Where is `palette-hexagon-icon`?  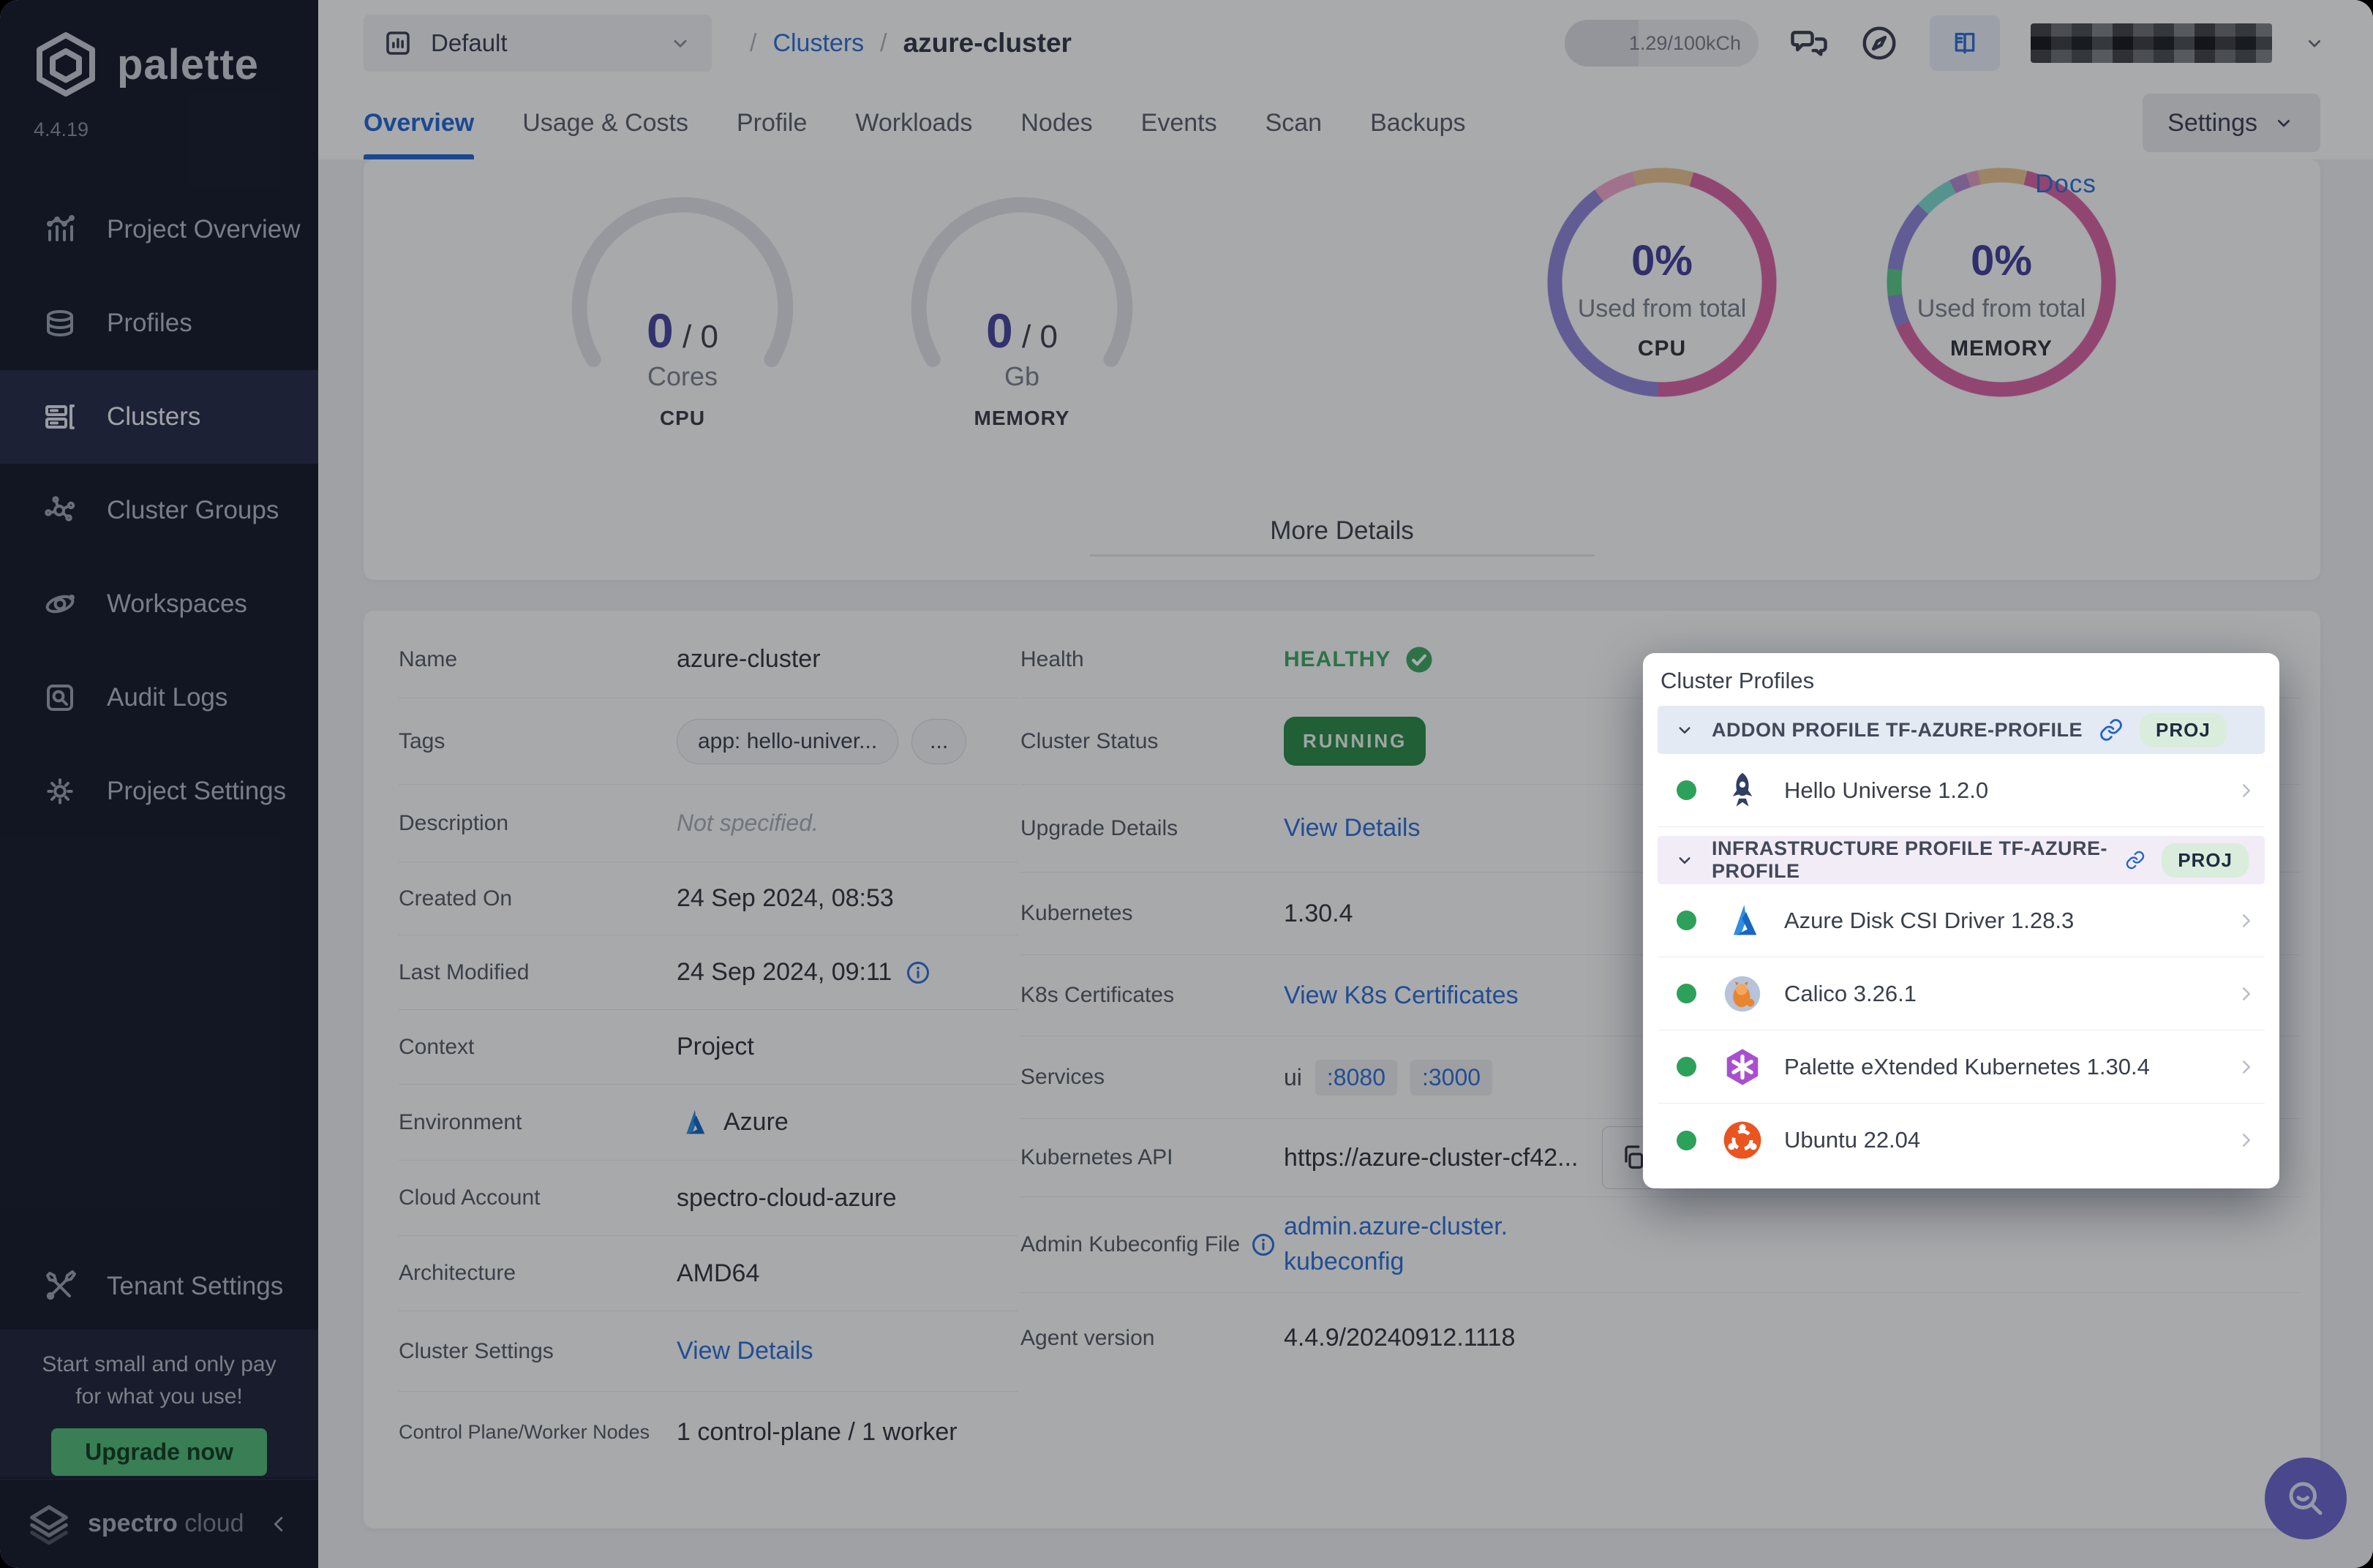 palette-hexagon-icon is located at coordinates (1742, 1066).